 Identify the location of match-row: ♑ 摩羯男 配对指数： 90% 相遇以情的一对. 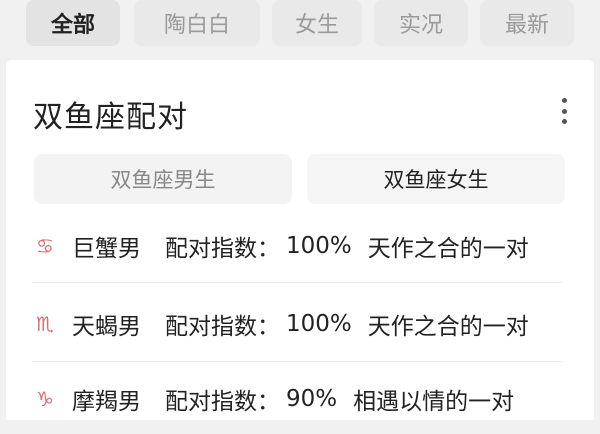
(297, 399).